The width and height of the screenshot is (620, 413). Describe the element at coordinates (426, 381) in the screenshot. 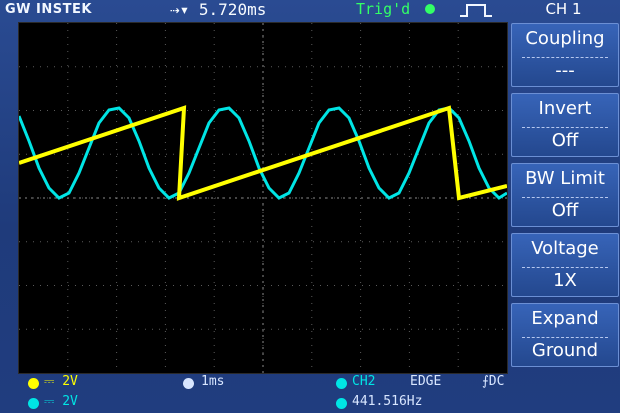

I see `trigger-type: EDGE` at that location.